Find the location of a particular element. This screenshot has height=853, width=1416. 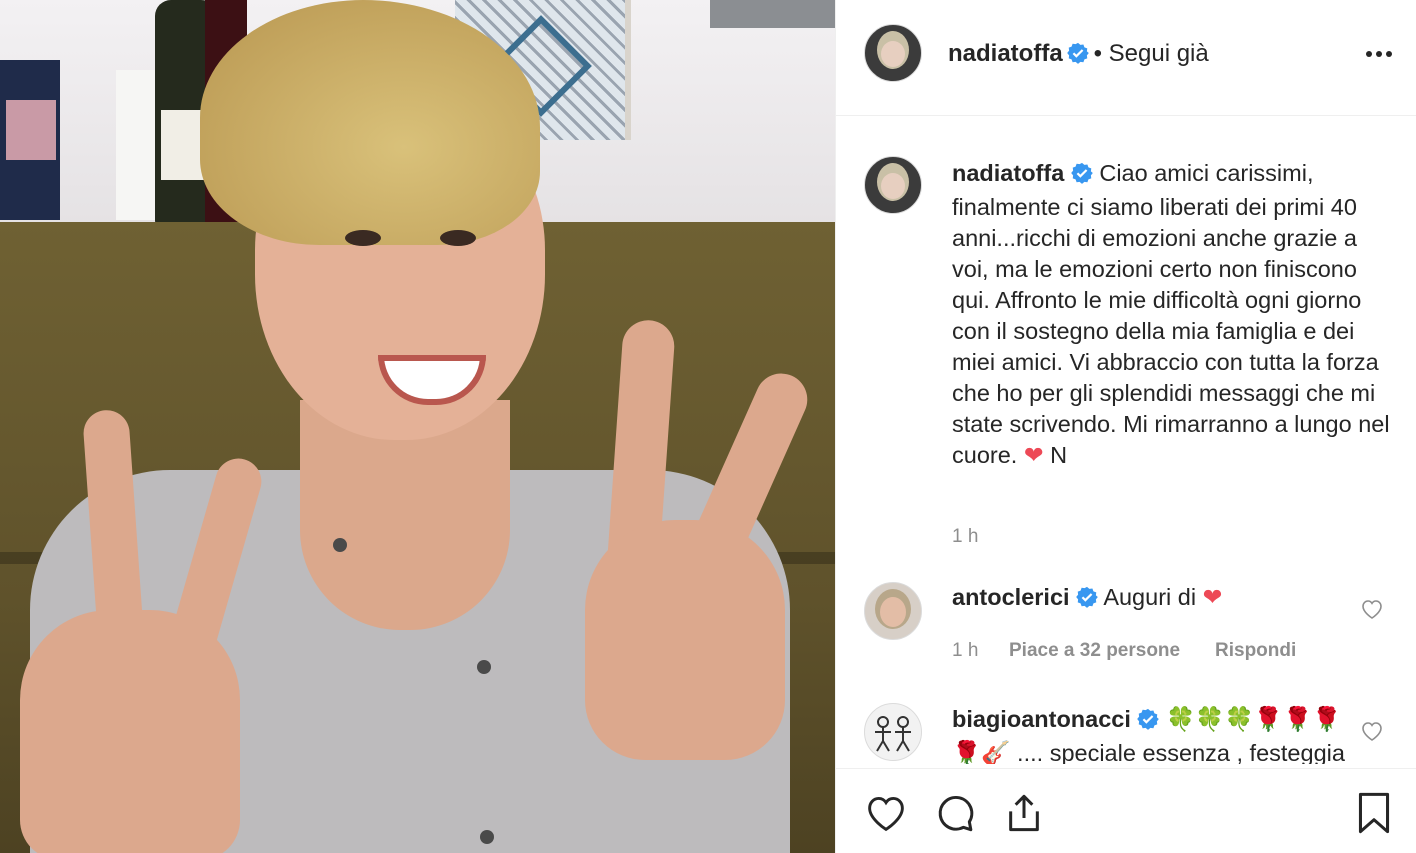

author-avatar is located at coordinates (893, 53).